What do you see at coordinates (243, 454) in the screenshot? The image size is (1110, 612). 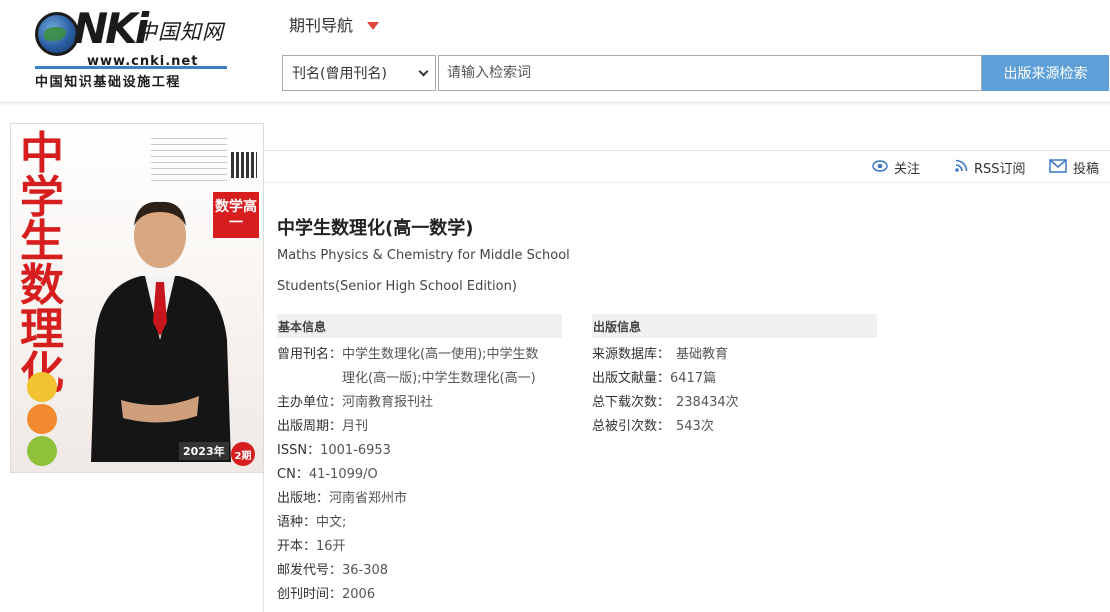 I see `cover-issue-badge: 2期` at bounding box center [243, 454].